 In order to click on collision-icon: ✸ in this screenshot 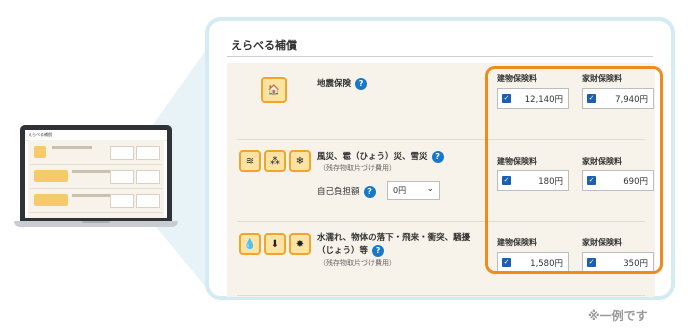, I will do `click(300, 244)`.